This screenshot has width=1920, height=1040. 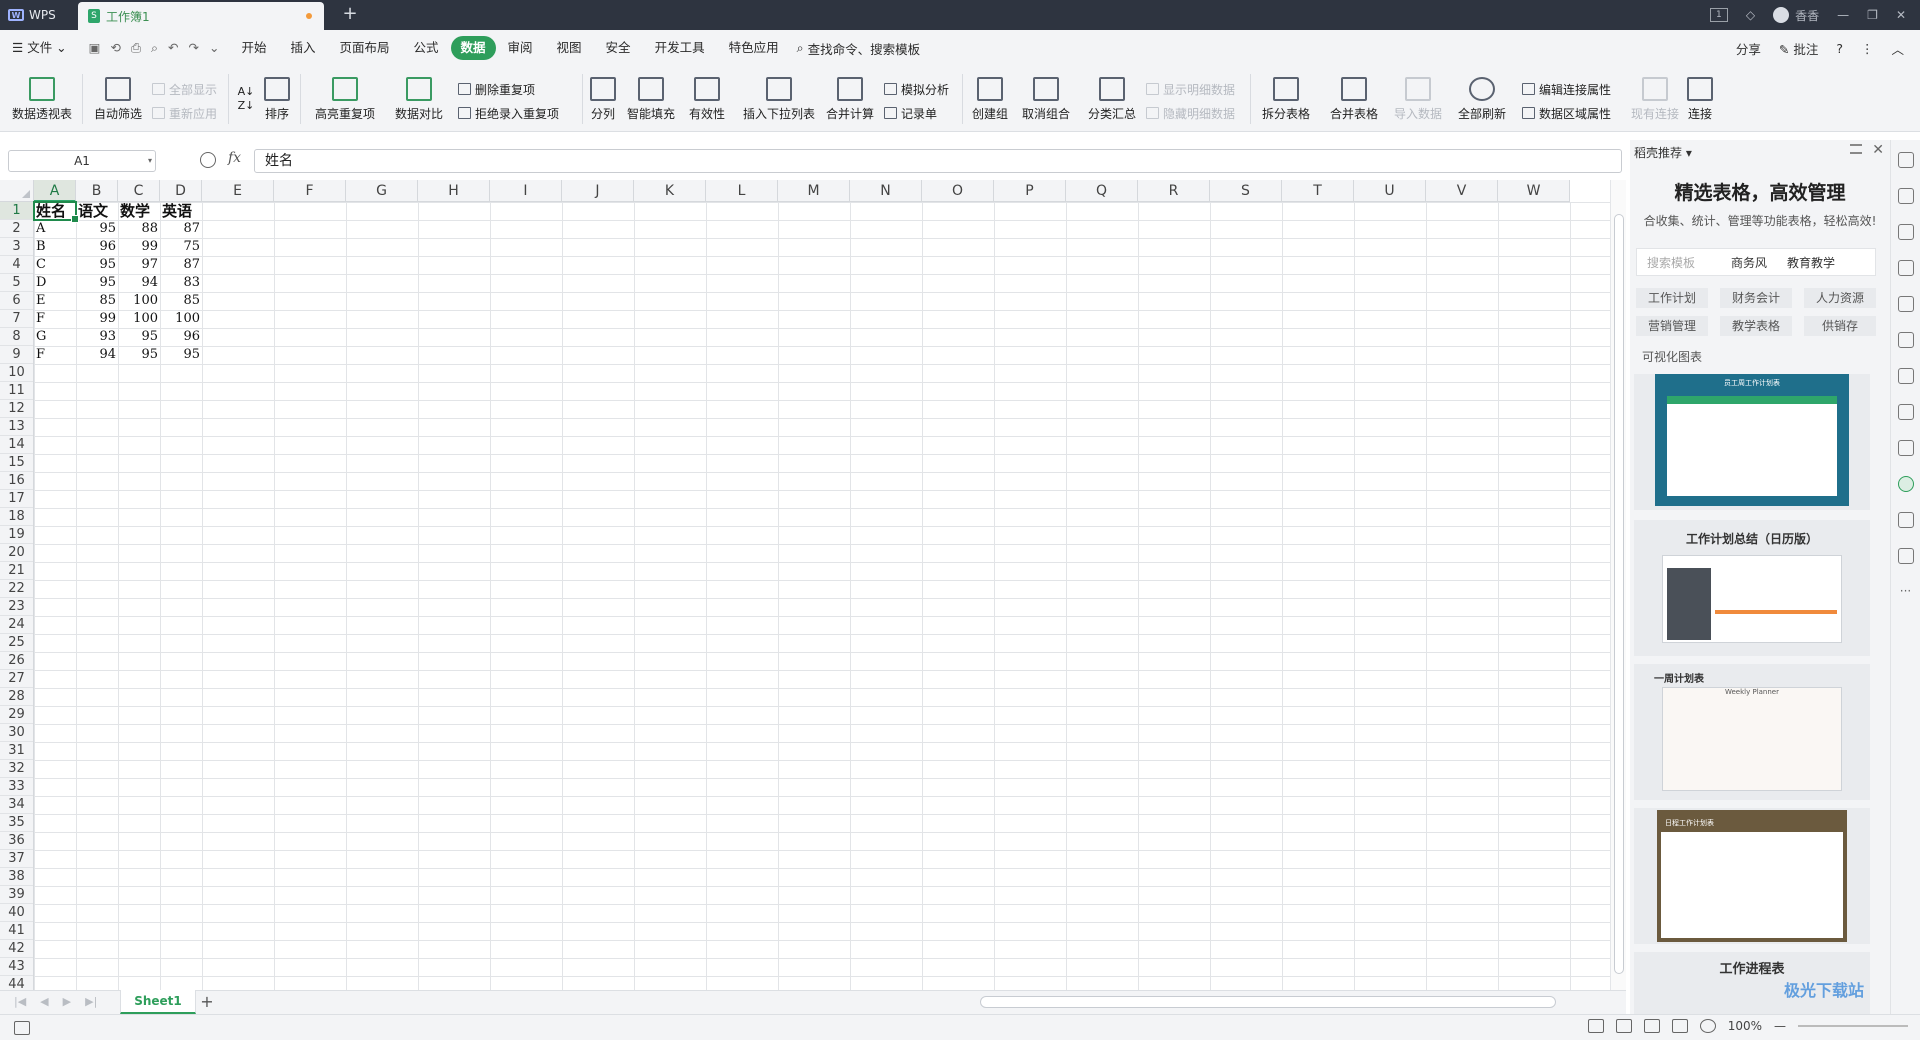 I want to click on data-cell: B, so click(x=55, y=247).